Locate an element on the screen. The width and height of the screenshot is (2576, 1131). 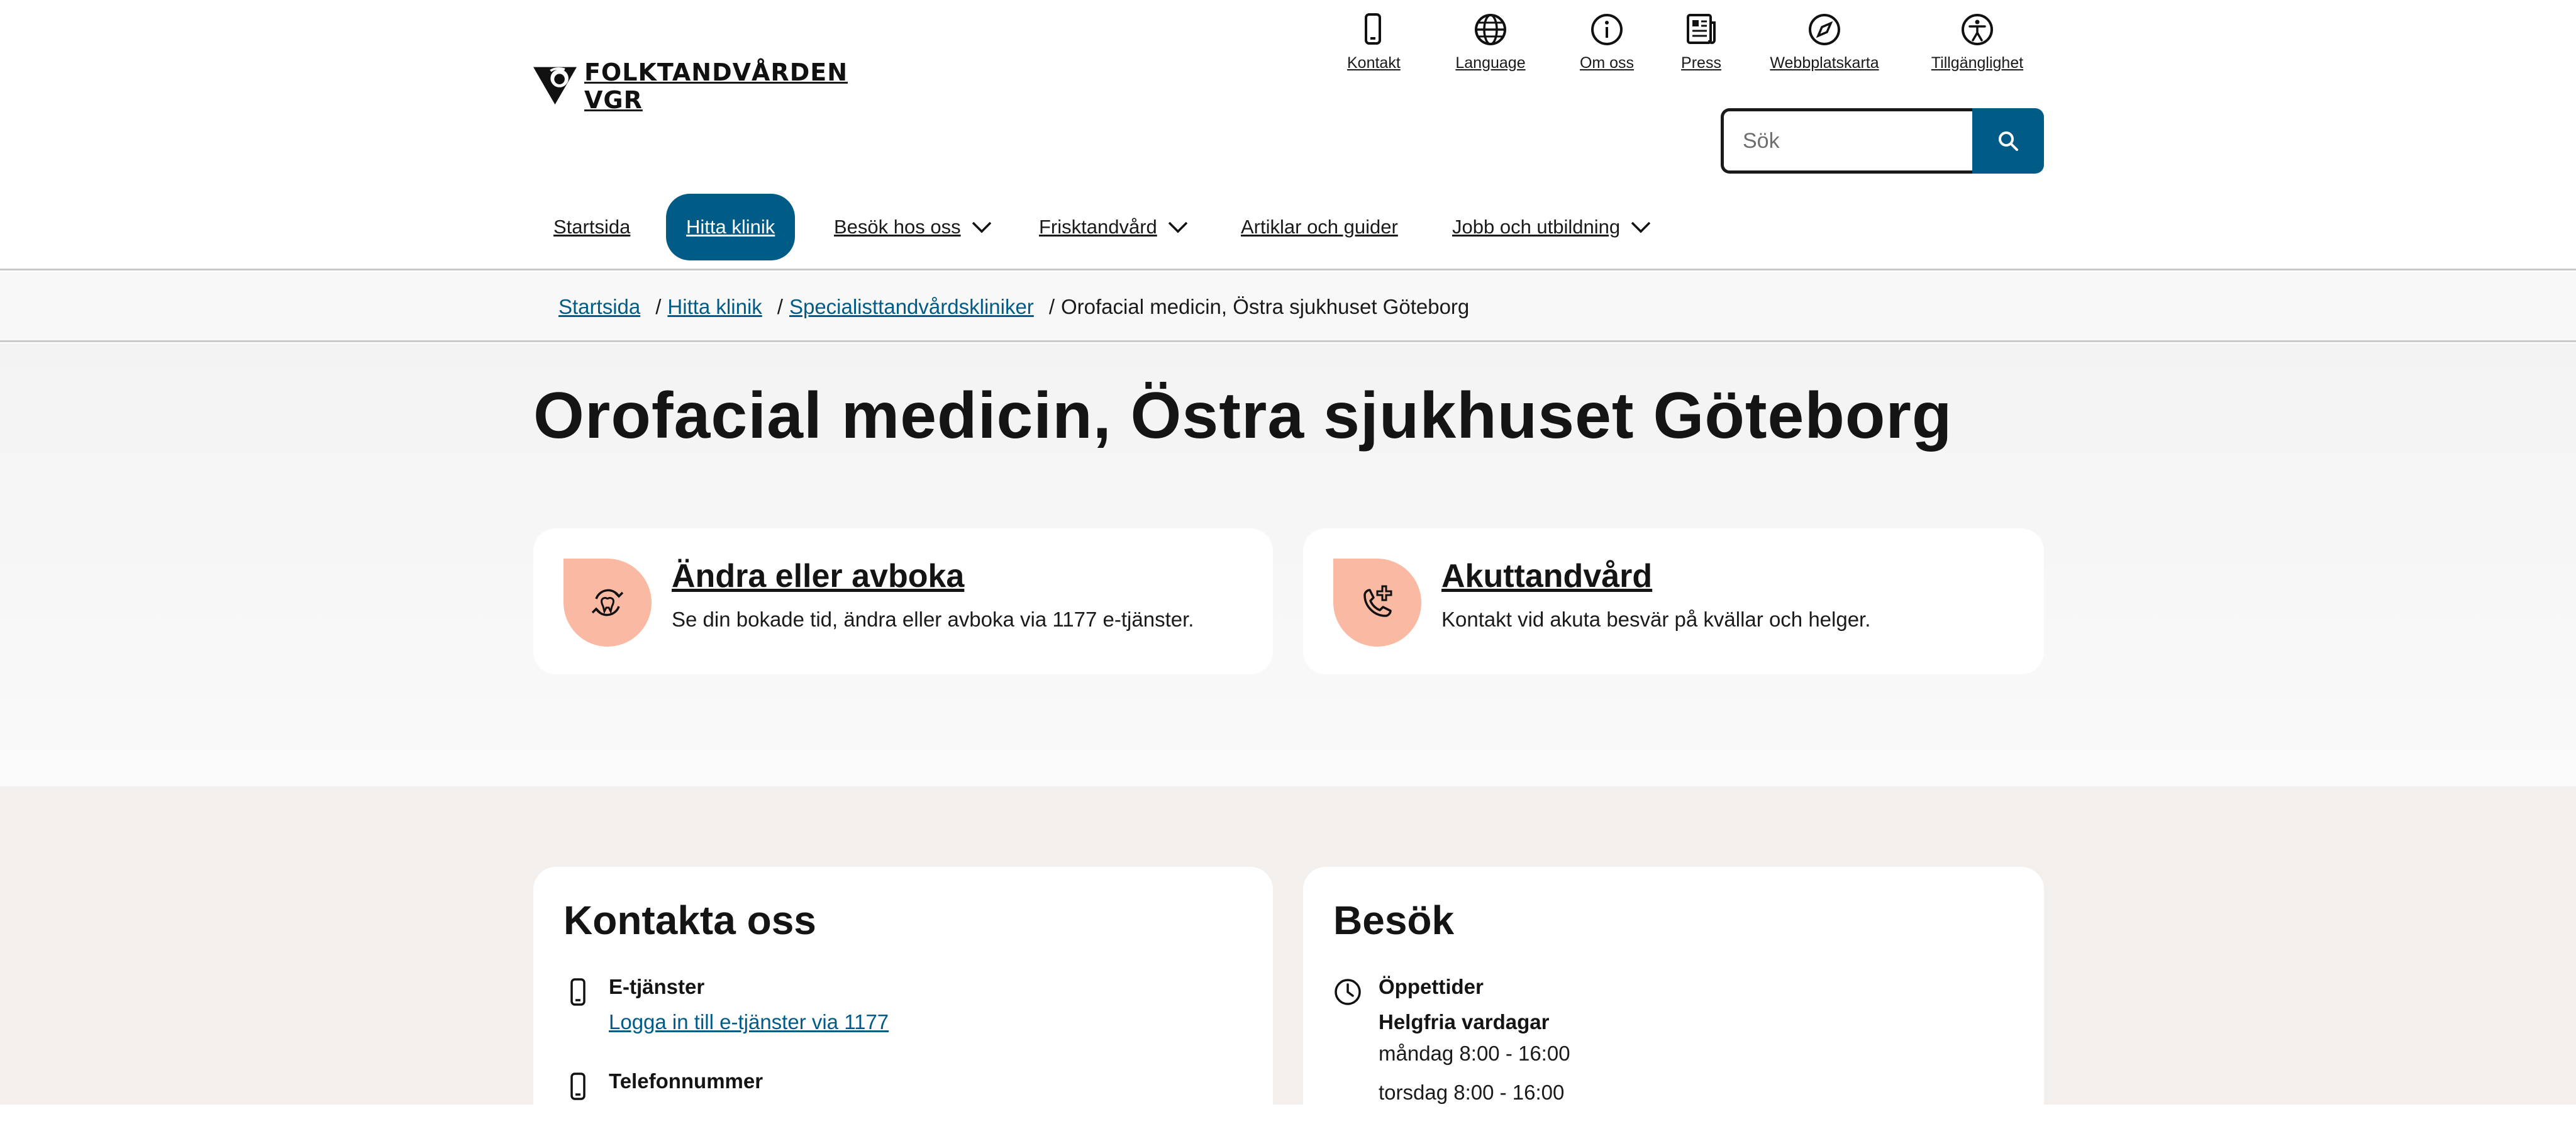
hours-group-label: Helgfria vardagar is located at coordinates (1464, 1022).